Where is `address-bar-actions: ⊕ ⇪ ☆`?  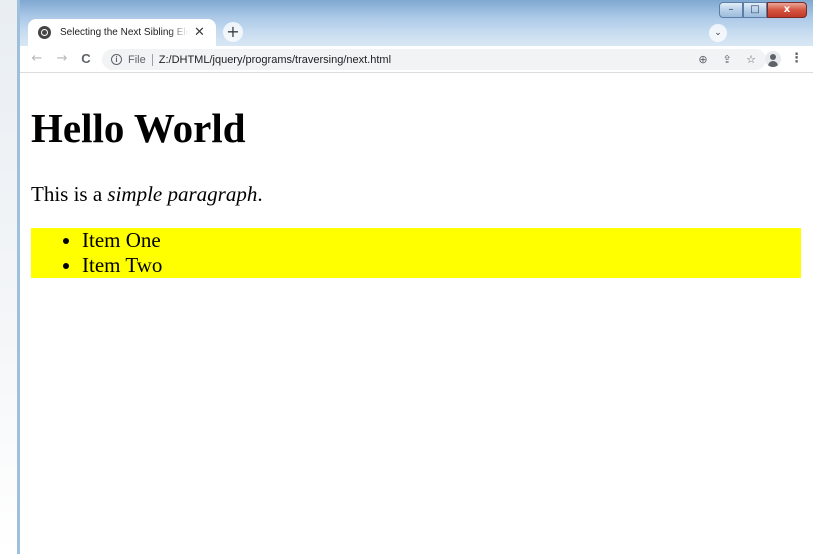
address-bar-actions: ⊕ ⇪ ☆ is located at coordinates (724, 59).